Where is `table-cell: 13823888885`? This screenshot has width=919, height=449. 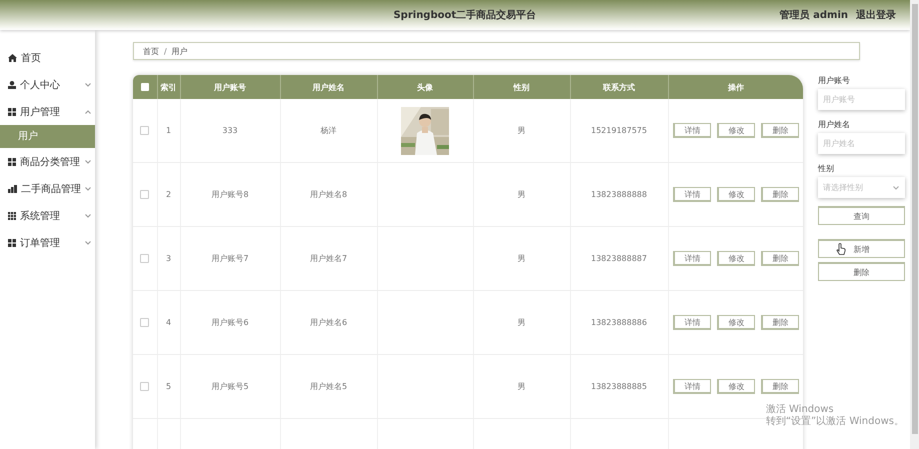 table-cell: 13823888885 is located at coordinates (619, 386).